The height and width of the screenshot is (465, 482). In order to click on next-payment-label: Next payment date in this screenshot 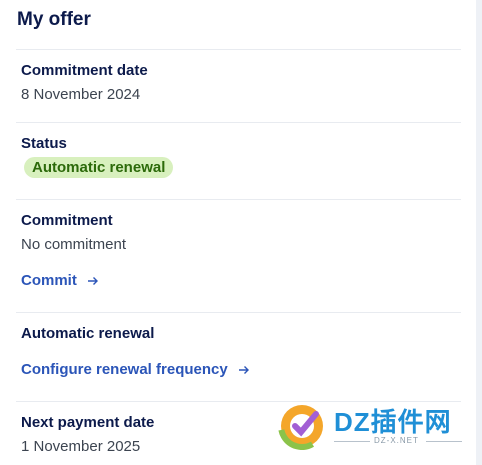, I will do `click(88, 422)`.